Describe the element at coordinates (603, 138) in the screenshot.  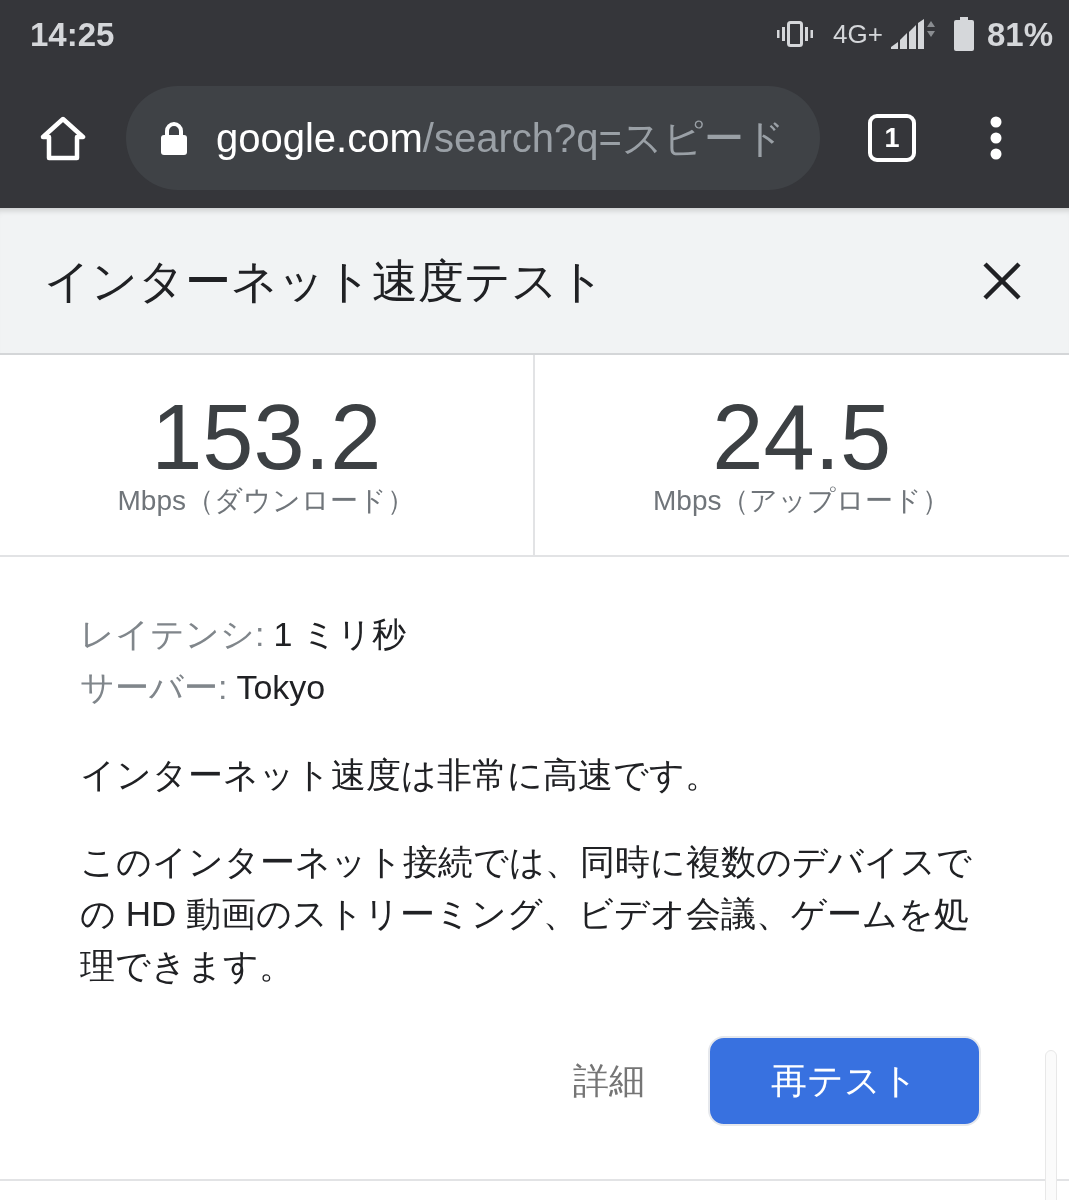
I see `url-path: /search?q=スピード` at that location.